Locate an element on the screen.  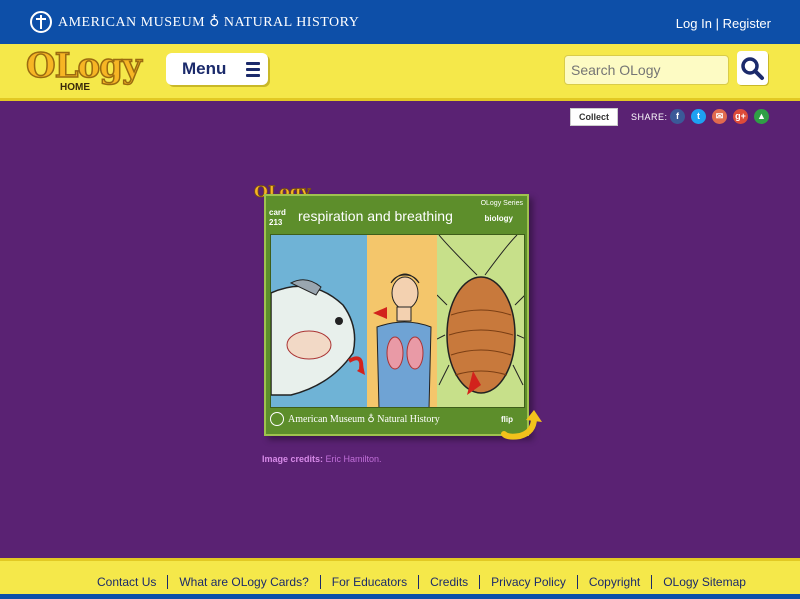
twitter-icon: t is located at coordinates (698, 116).